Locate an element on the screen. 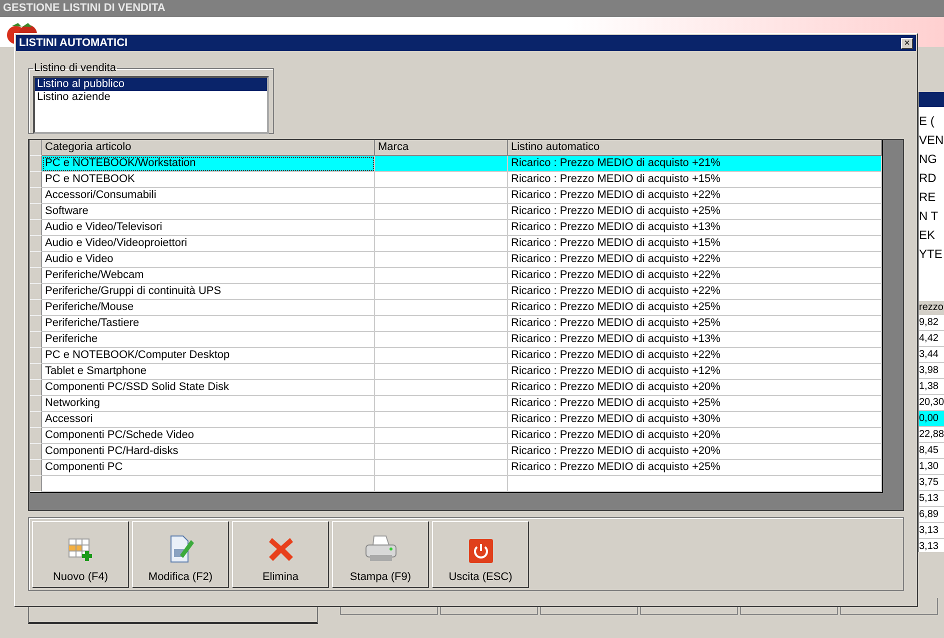 This screenshot has width=944, height=638. edit-button: Modifica (F2) is located at coordinates (180, 554).